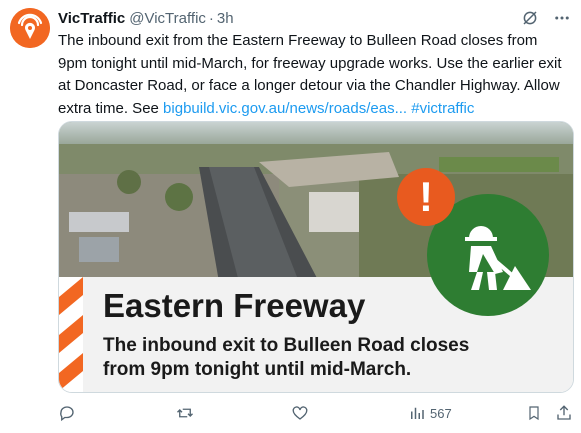 This screenshot has height=433, width=581. Describe the element at coordinates (417, 413) in the screenshot. I see `views-chart-icon` at that location.